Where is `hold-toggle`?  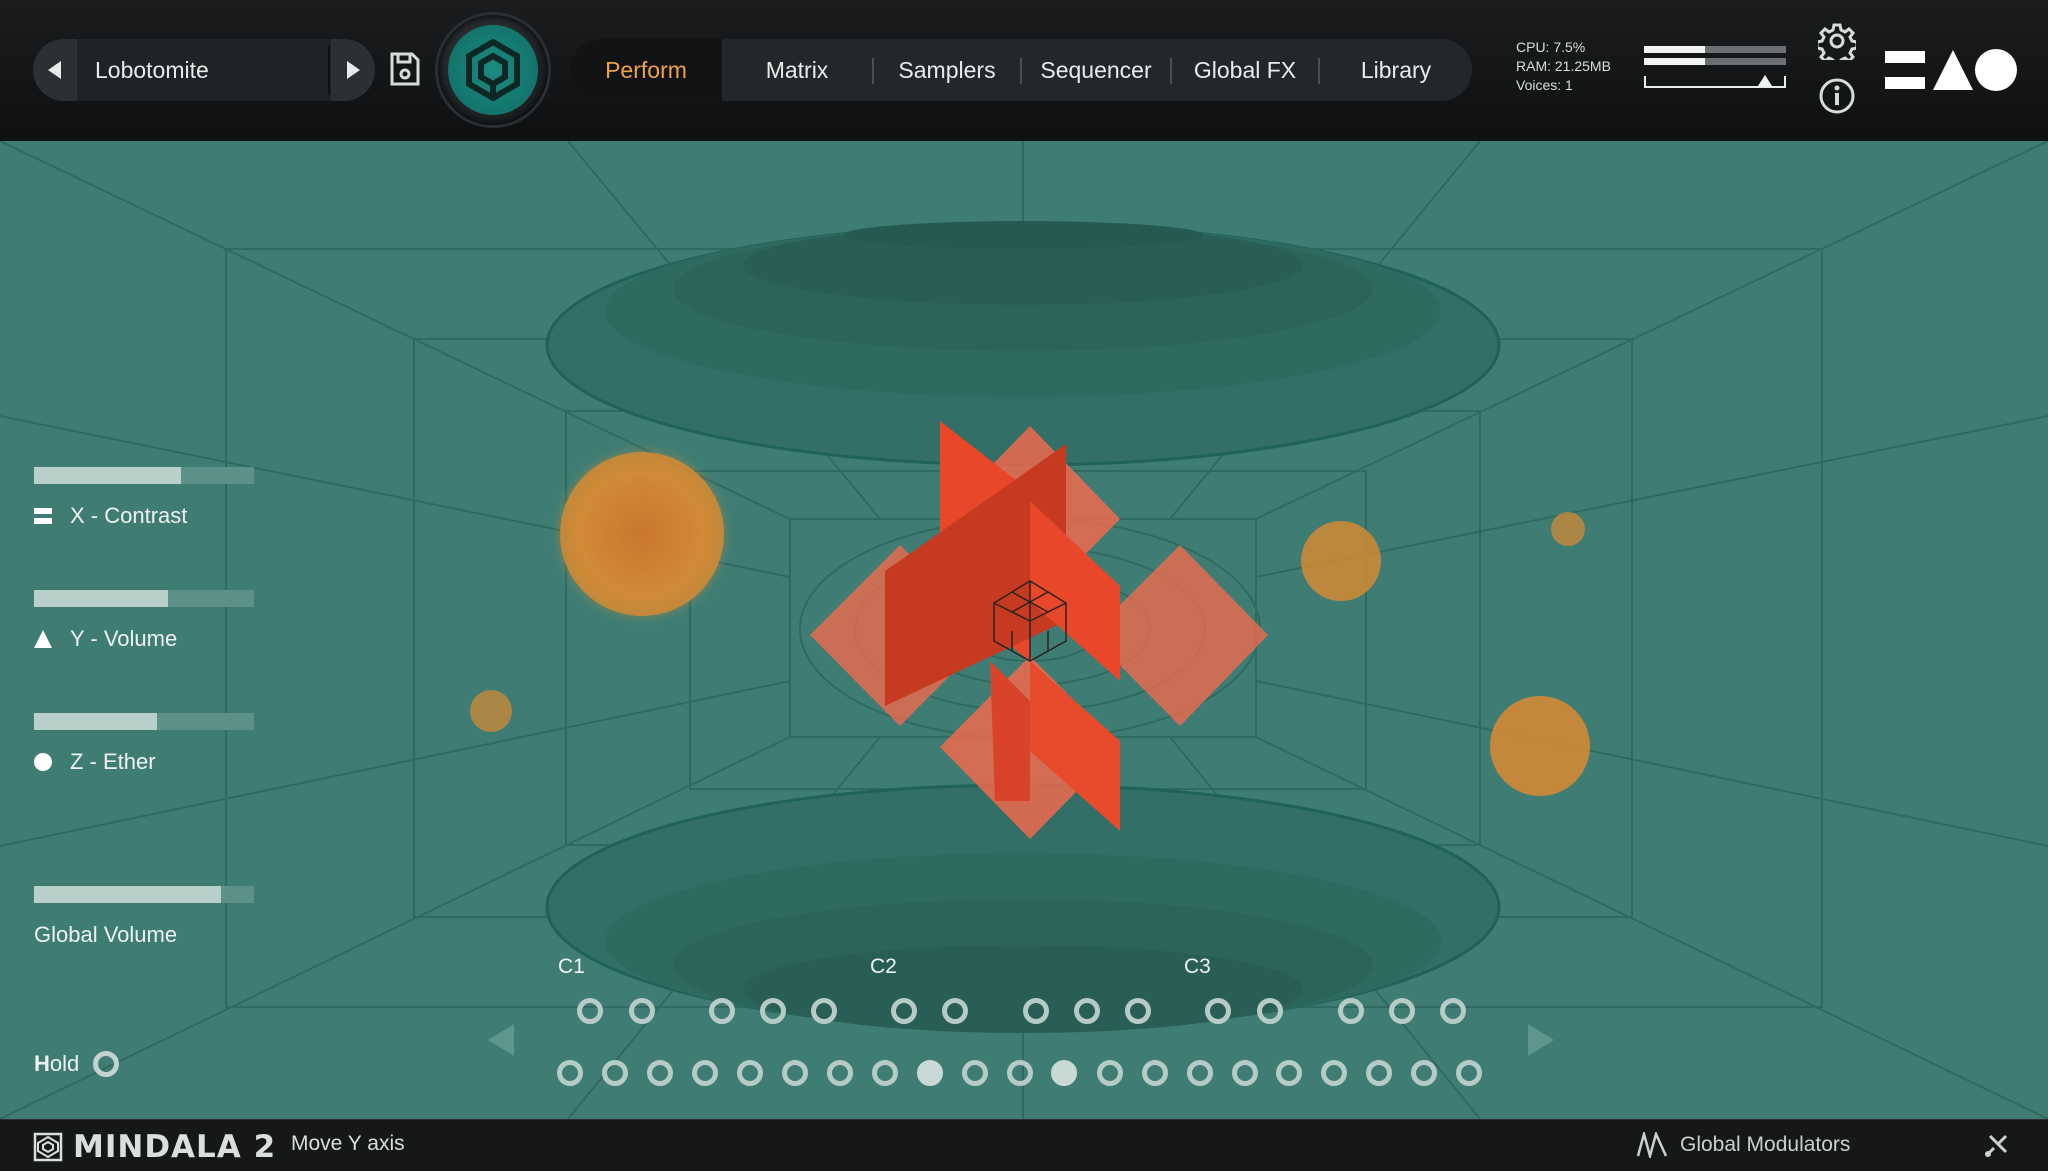 hold-toggle is located at coordinates (106, 1064).